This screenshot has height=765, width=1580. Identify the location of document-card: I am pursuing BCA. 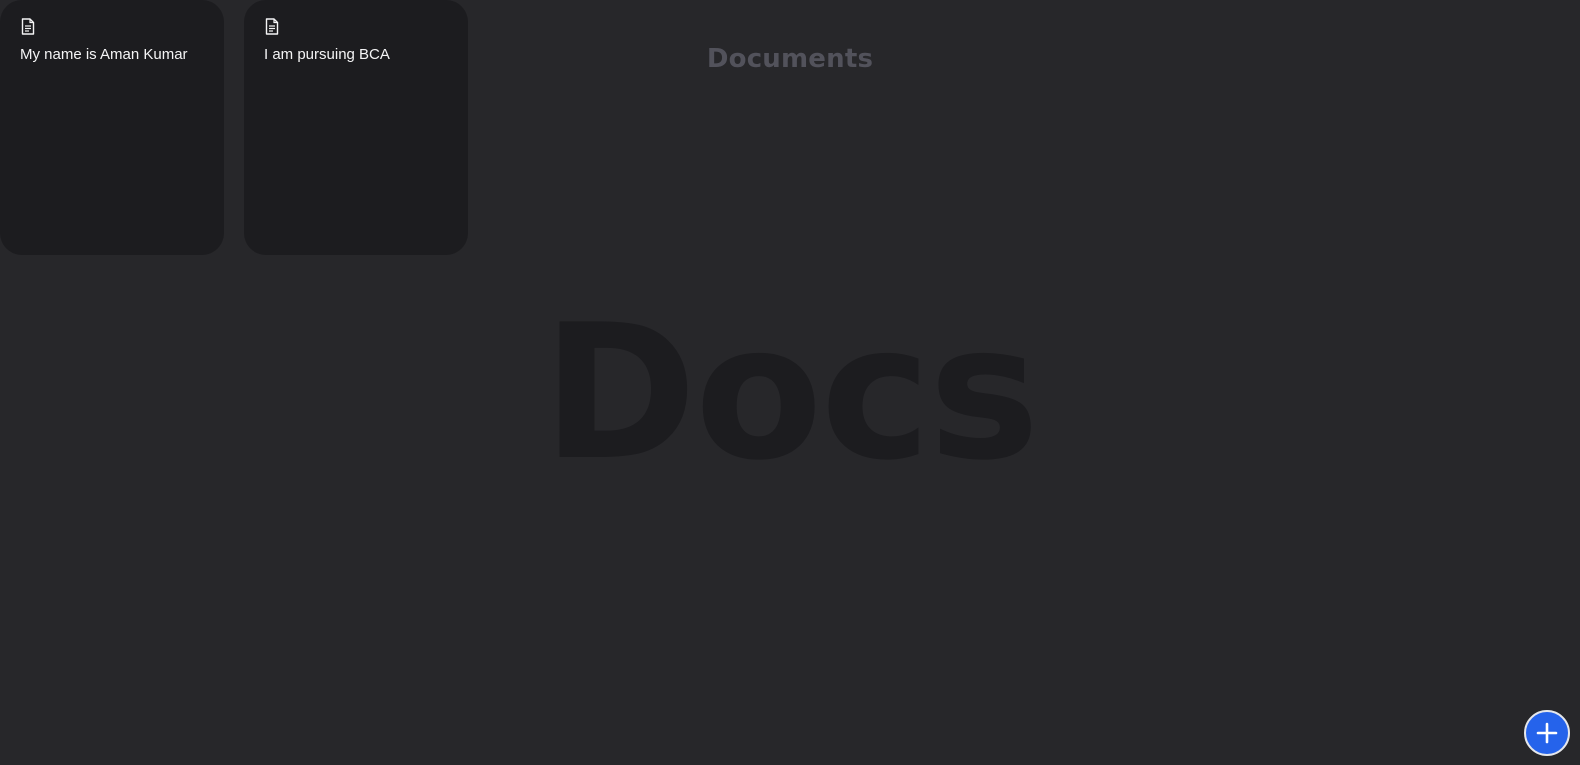
(356, 127).